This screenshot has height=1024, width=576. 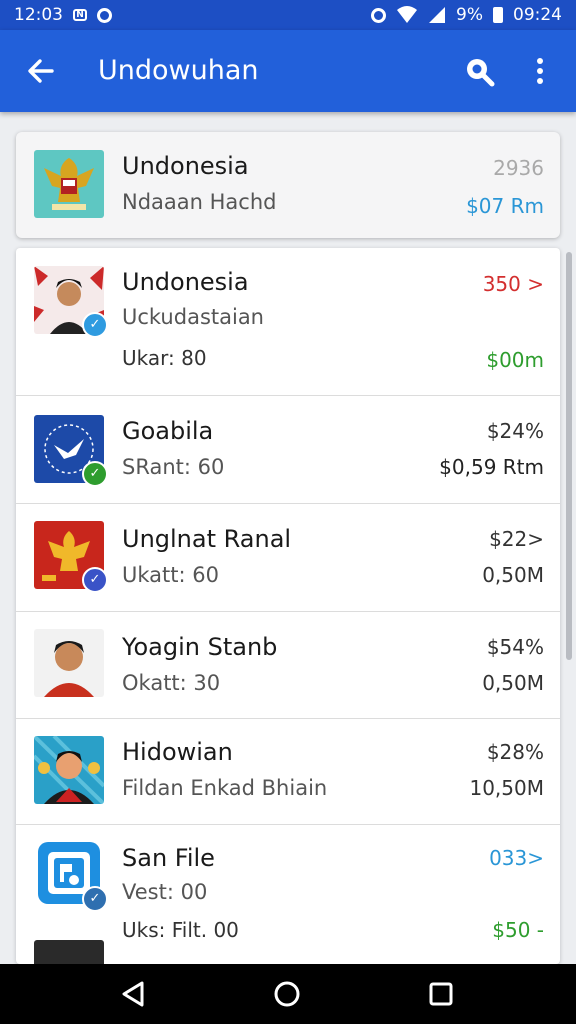 What do you see at coordinates (515, 360) in the screenshot?
I see `item-right-bottom: $00m` at bounding box center [515, 360].